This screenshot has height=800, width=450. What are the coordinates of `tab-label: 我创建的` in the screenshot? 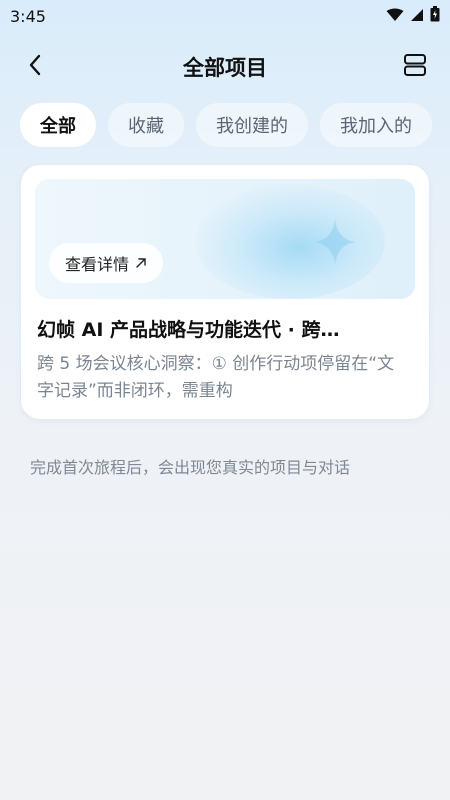 It's located at (252, 126).